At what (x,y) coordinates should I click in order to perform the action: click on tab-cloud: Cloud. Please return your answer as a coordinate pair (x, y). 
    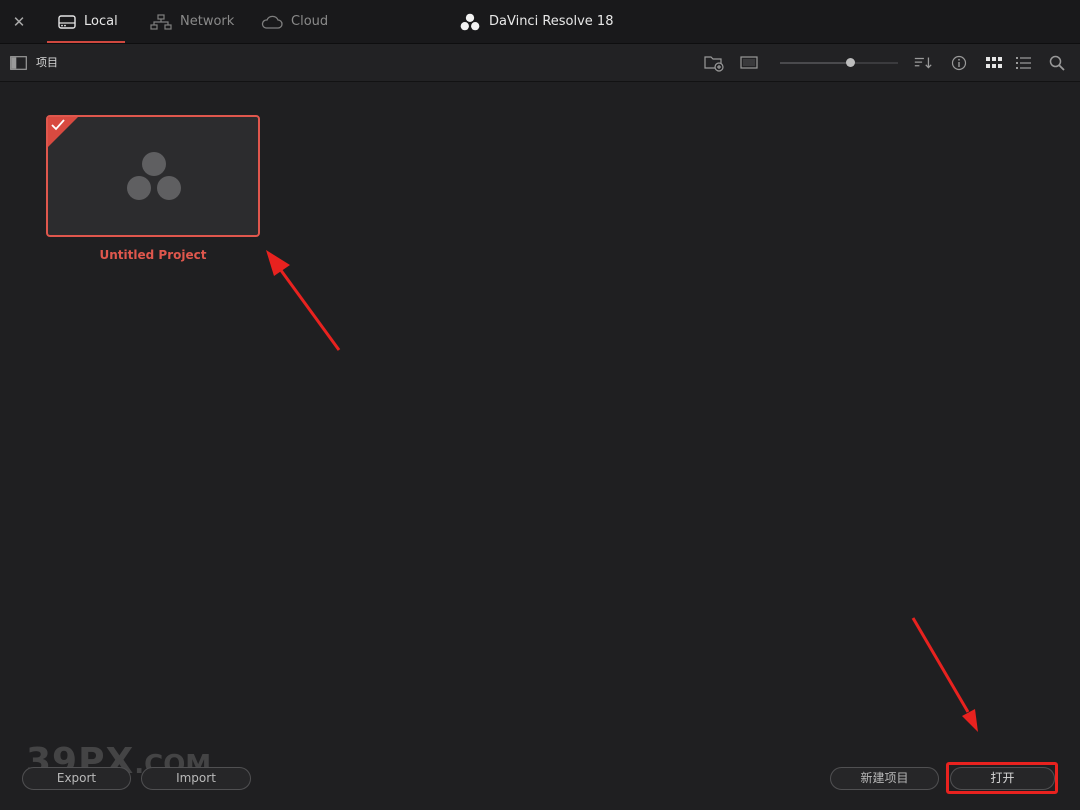
    Looking at the image, I should click on (297, 21).